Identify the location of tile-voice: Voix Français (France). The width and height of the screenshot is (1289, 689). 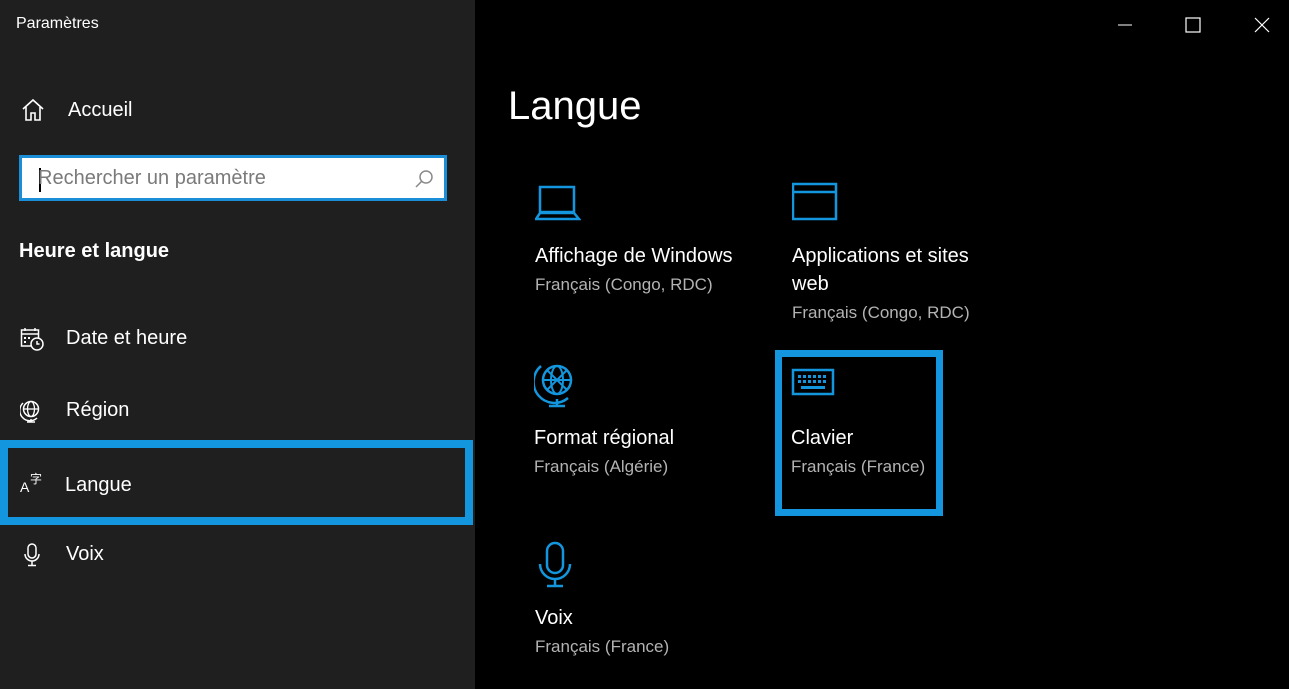
(650, 600).